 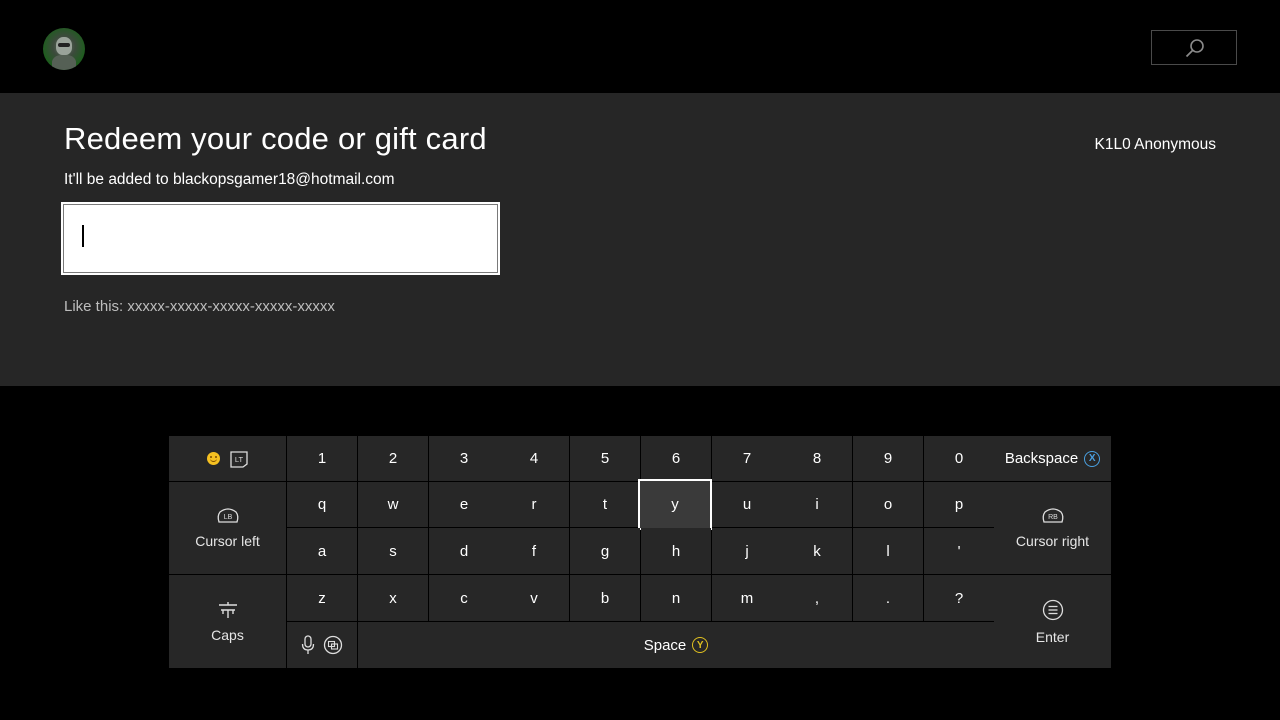 What do you see at coordinates (817, 458) in the screenshot?
I see `key-8: 8` at bounding box center [817, 458].